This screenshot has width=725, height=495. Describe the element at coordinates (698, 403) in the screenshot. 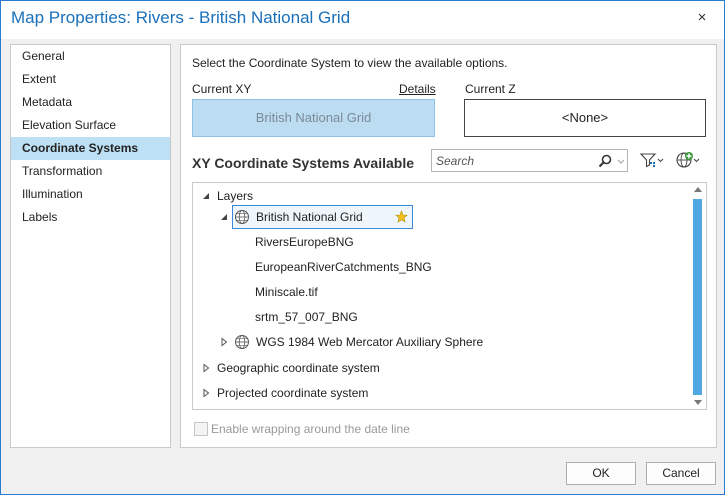

I see `scroll-down-icon` at that location.